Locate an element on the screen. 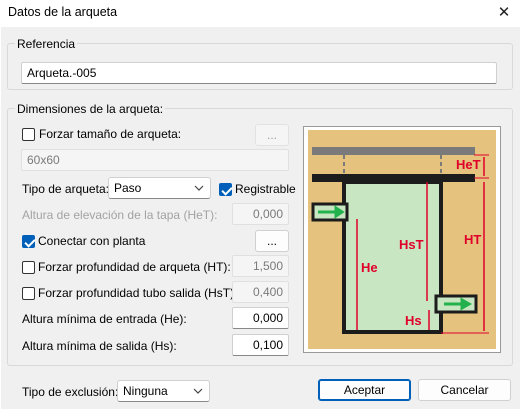 Image resolution: width=521 pixels, height=410 pixels. registrable-label: Registrable is located at coordinates (265, 189).